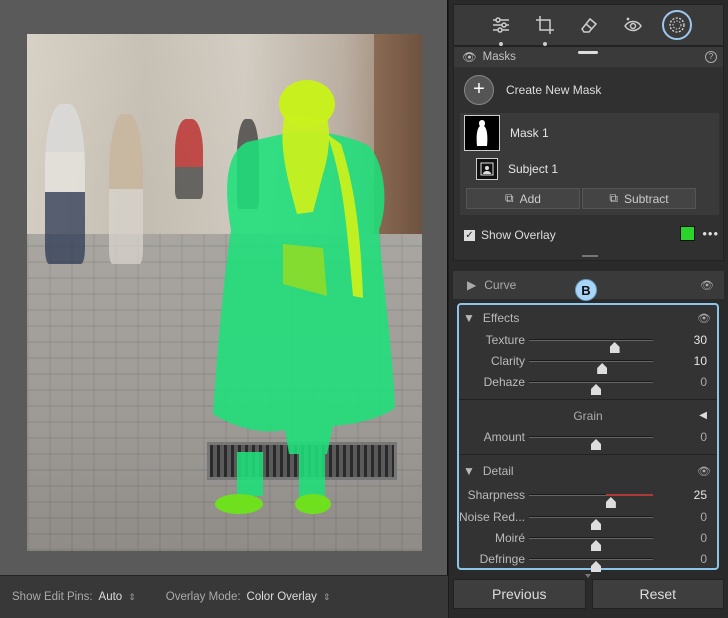 The width and height of the screenshot is (728, 618). Describe the element at coordinates (591, 234) in the screenshot. I see `show-overlay-row: ✓ Show Overlay •••` at that location.